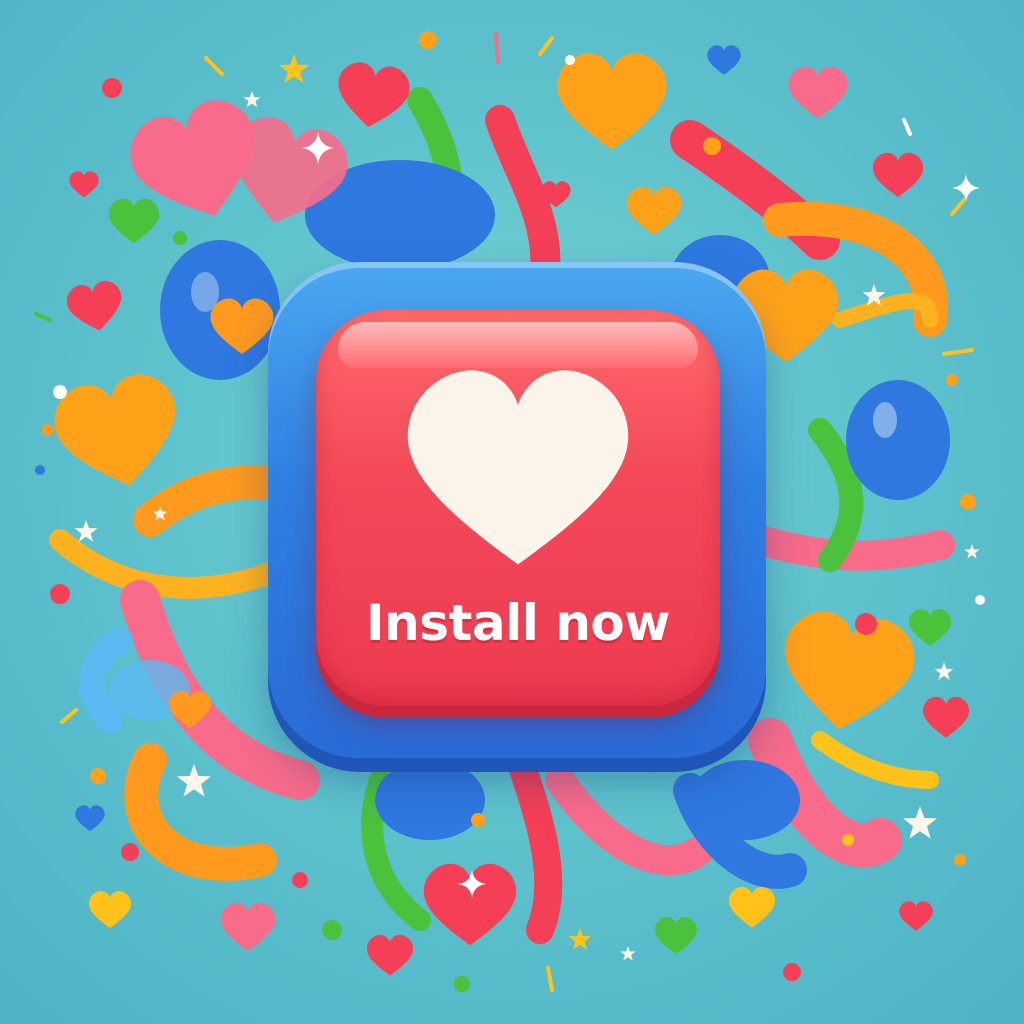 This screenshot has height=1024, width=1024. Describe the element at coordinates (518, 623) in the screenshot. I see `install-now-label: Install now` at that location.